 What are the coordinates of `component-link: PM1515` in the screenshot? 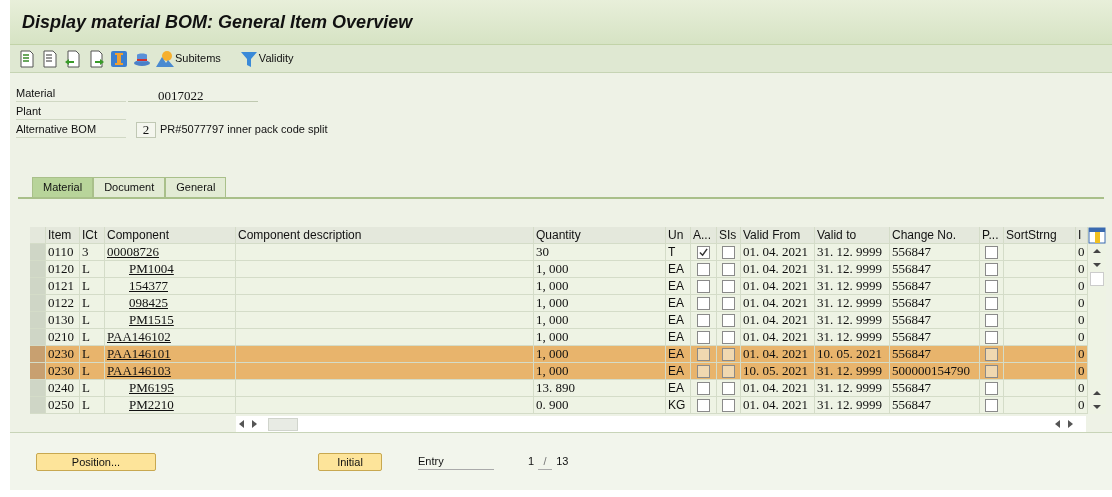 It's located at (151, 320).